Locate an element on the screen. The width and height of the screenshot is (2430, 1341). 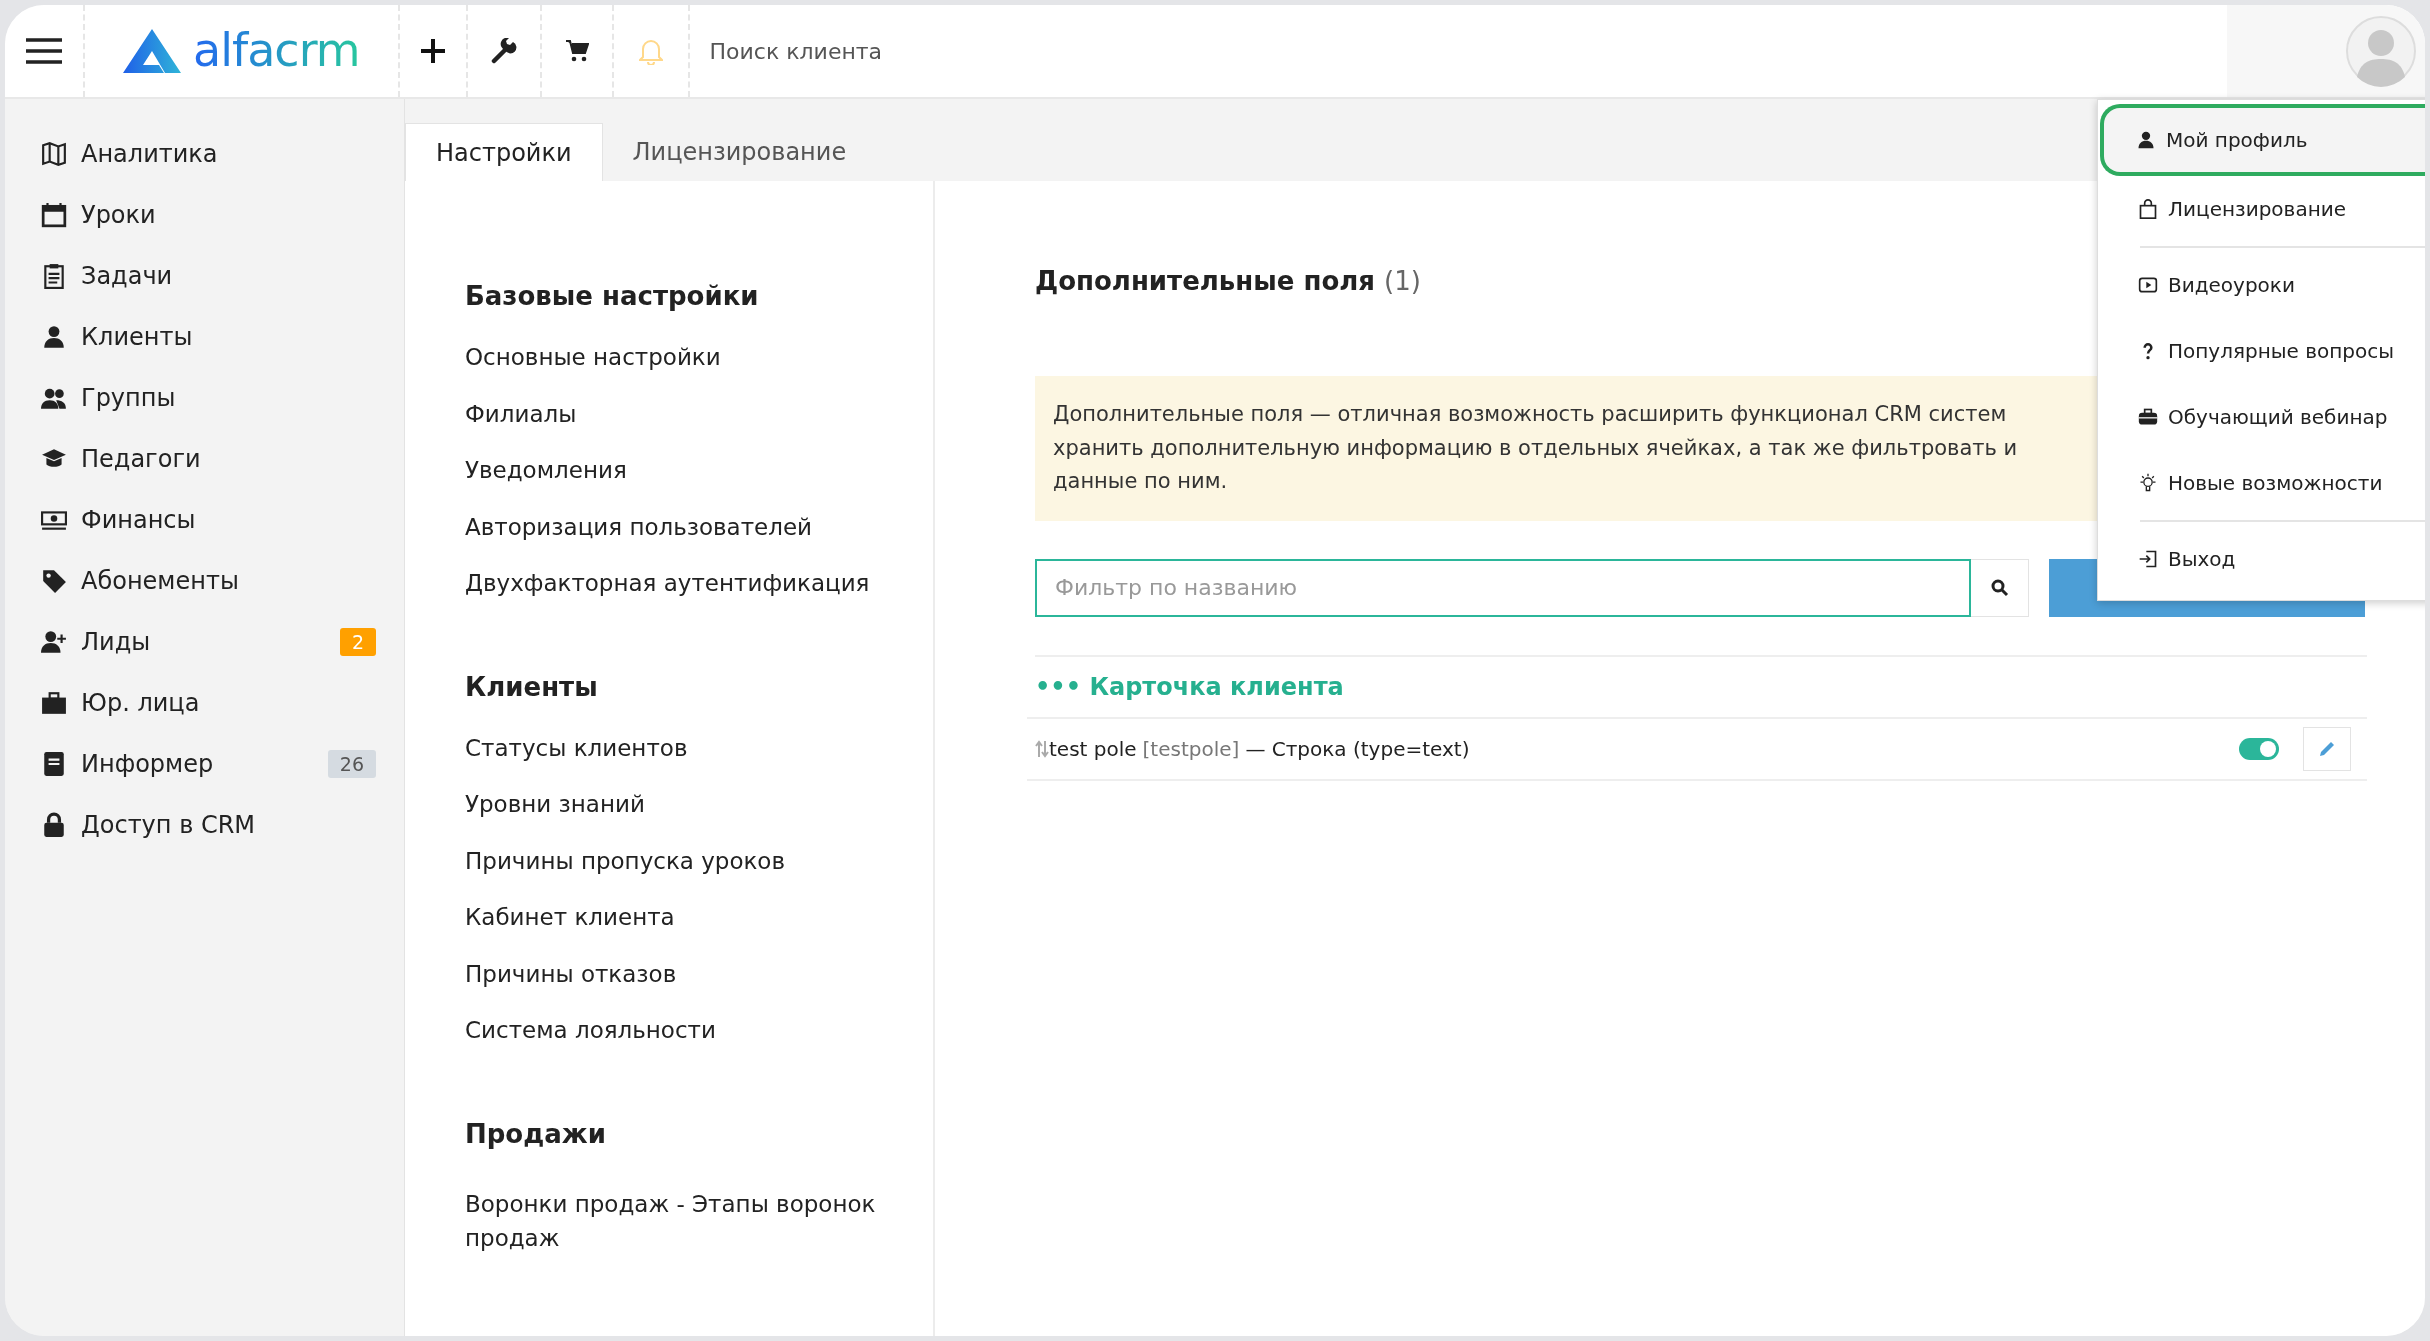
book-icon is located at coordinates (54, 763).